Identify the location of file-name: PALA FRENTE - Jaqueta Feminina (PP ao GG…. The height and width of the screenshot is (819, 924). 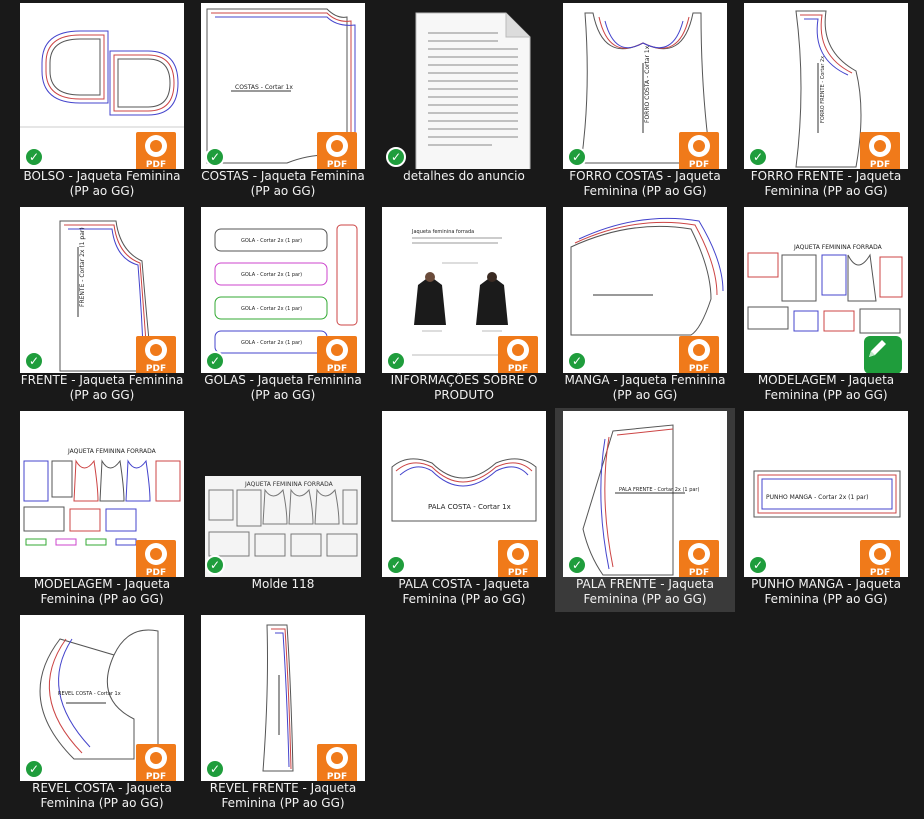
(645, 591).